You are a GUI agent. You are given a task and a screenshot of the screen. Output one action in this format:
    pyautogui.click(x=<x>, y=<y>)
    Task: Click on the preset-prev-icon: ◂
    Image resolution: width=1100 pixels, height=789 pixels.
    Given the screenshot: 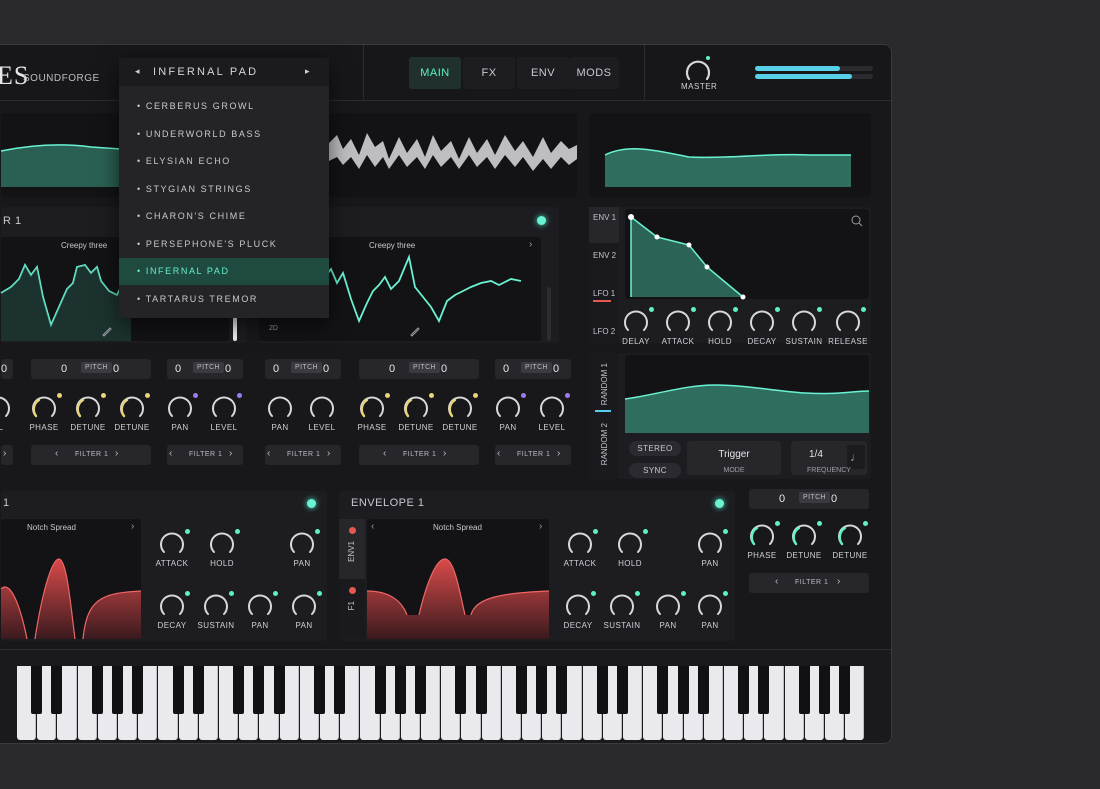 What is the action you would take?
    pyautogui.click(x=137, y=71)
    